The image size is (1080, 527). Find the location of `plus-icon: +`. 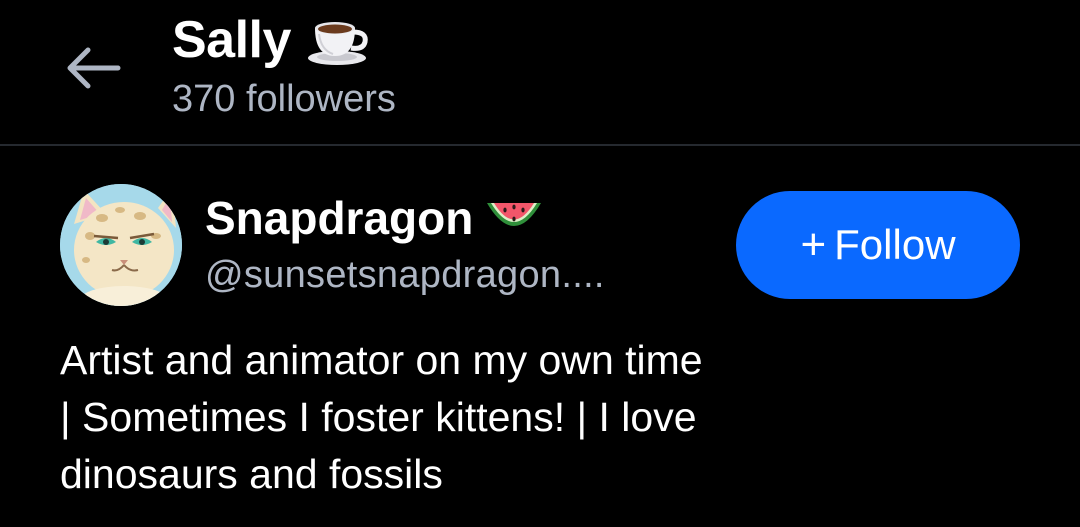

plus-icon: + is located at coordinates (813, 244).